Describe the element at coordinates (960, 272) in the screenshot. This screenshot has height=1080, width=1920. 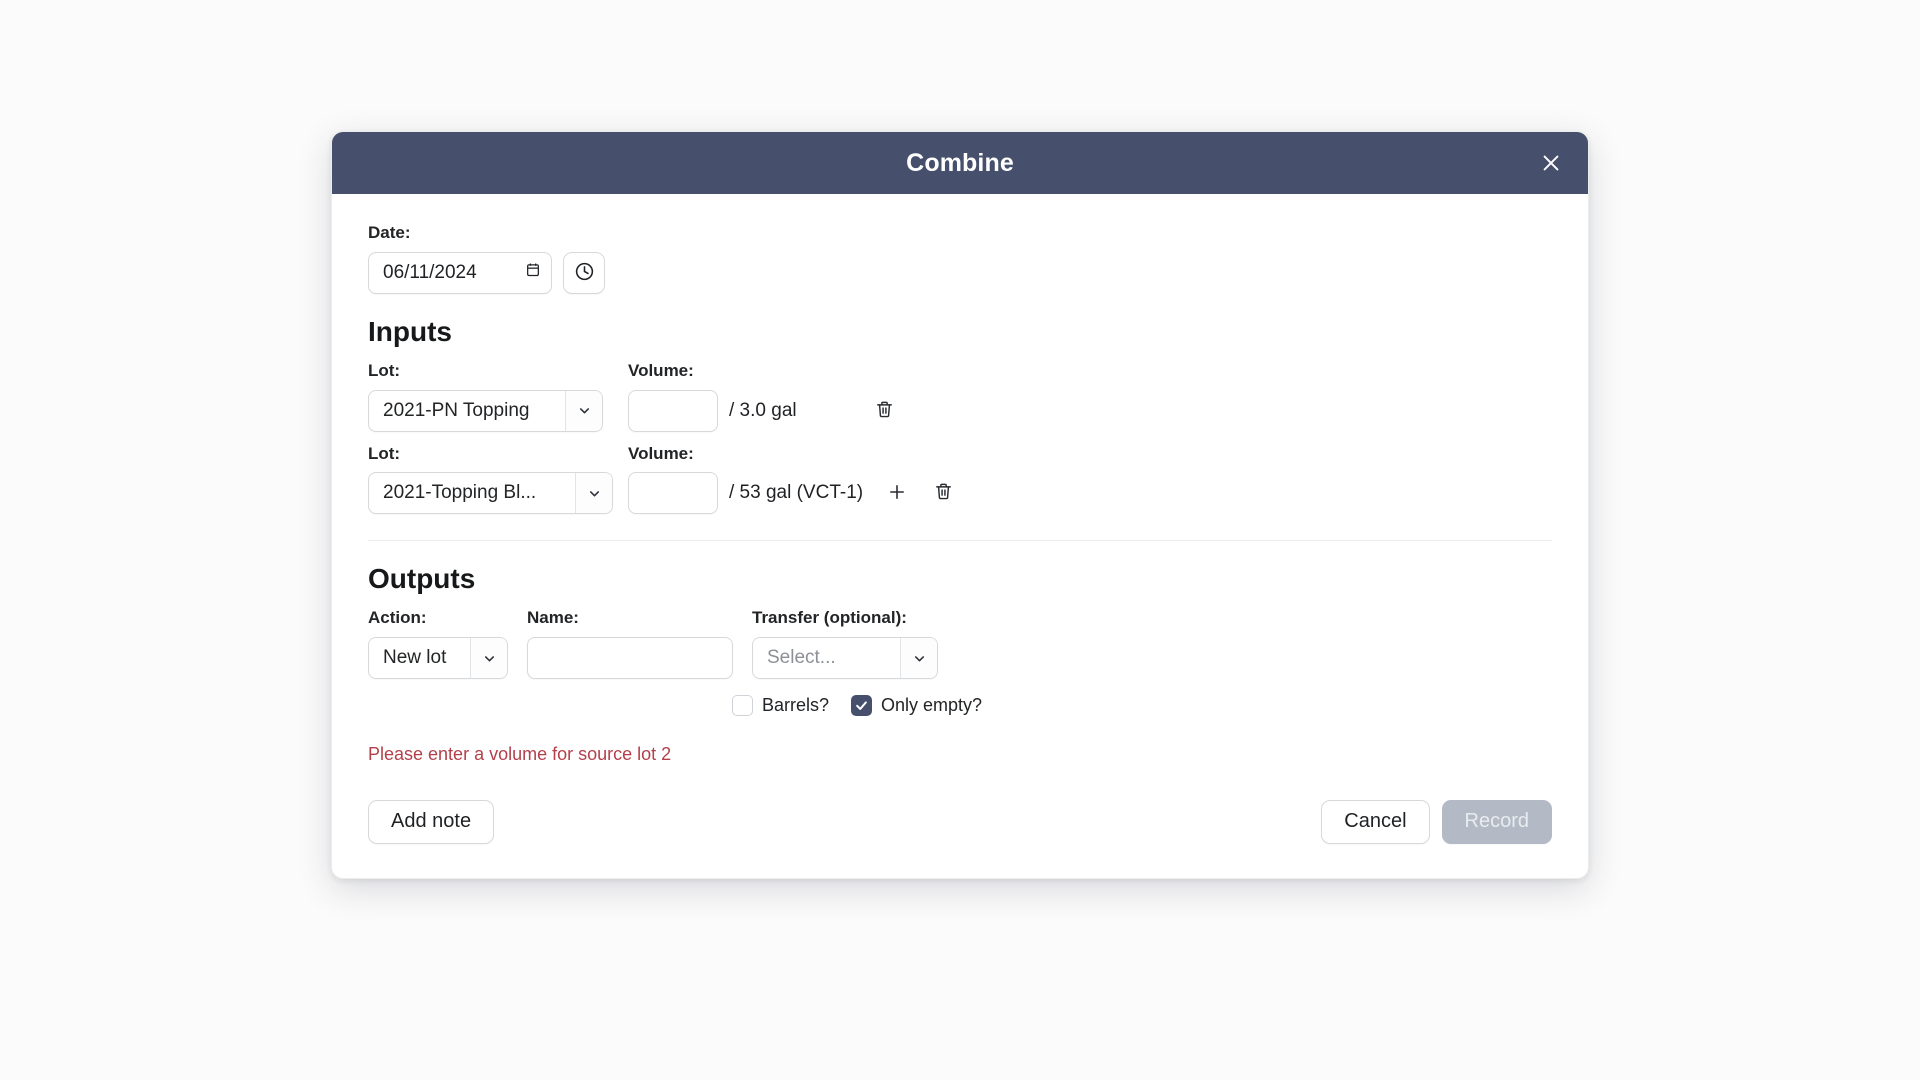
I see `date-row: 06/11/2024` at that location.